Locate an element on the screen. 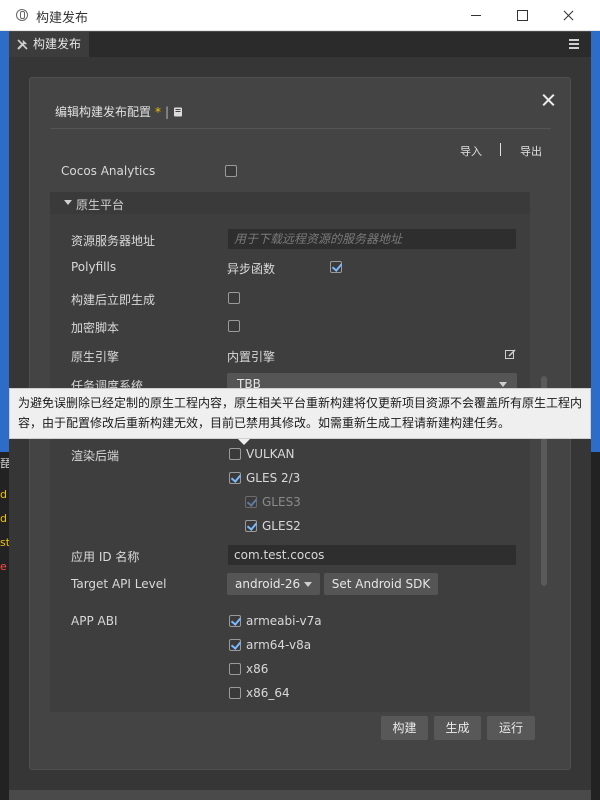  tooltip-arrow is located at coordinates (244, 442).